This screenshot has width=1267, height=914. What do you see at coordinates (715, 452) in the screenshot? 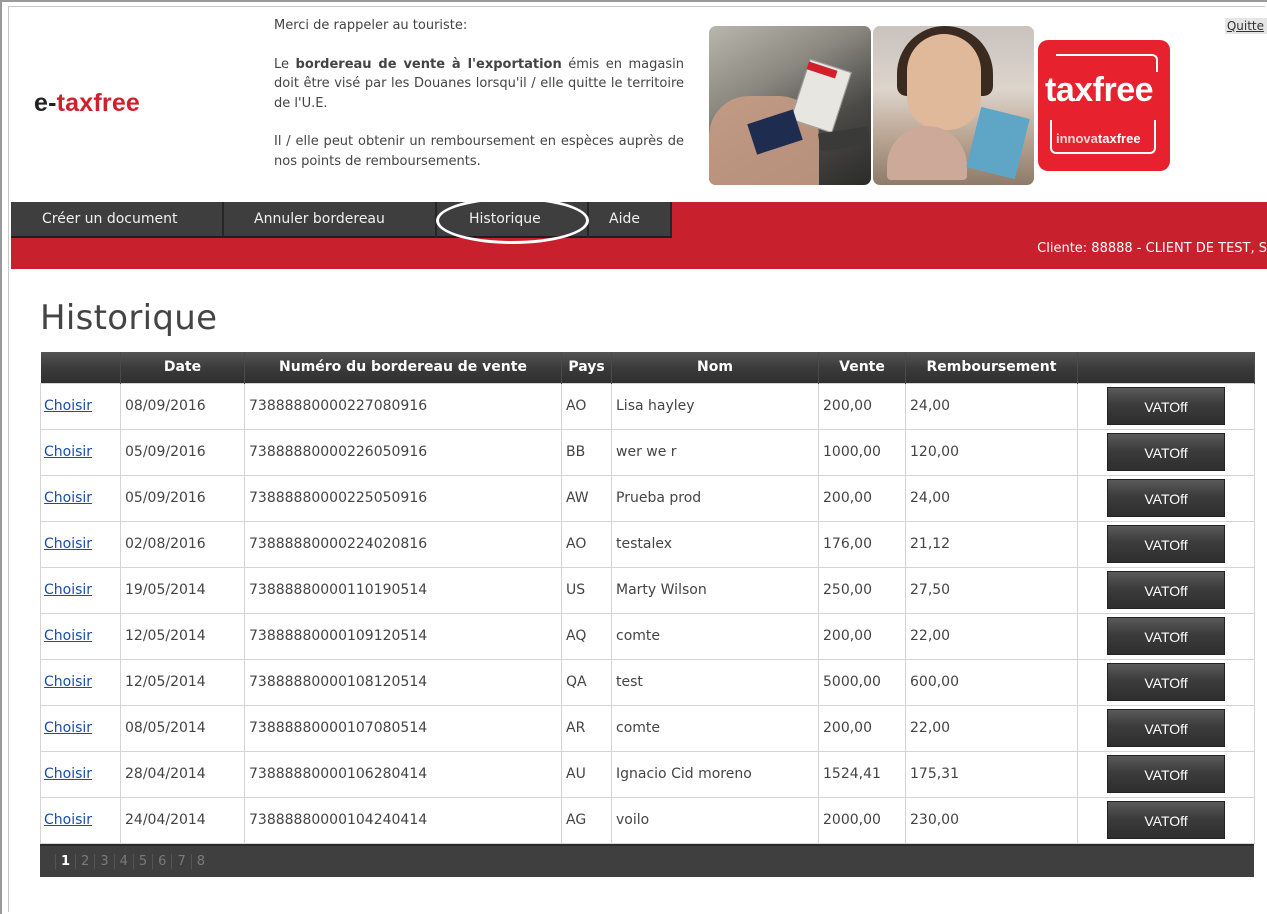
I see `name-cell: wer we r` at bounding box center [715, 452].